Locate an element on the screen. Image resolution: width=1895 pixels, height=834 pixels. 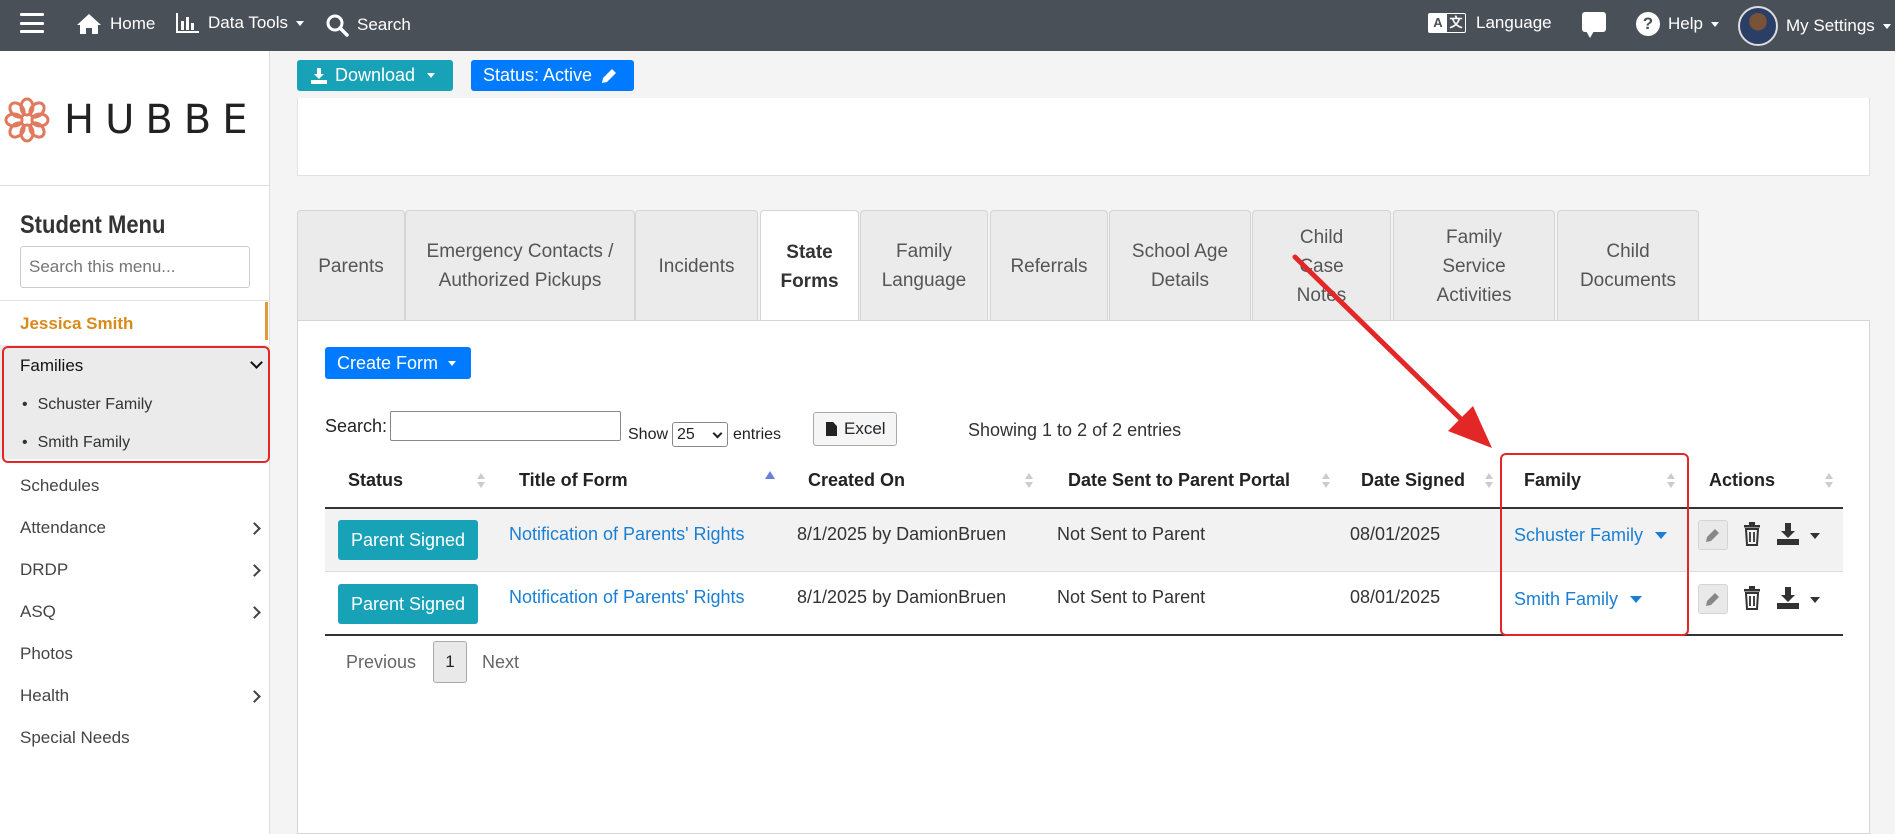
translate-icon: A文 is located at coordinates (1447, 23).